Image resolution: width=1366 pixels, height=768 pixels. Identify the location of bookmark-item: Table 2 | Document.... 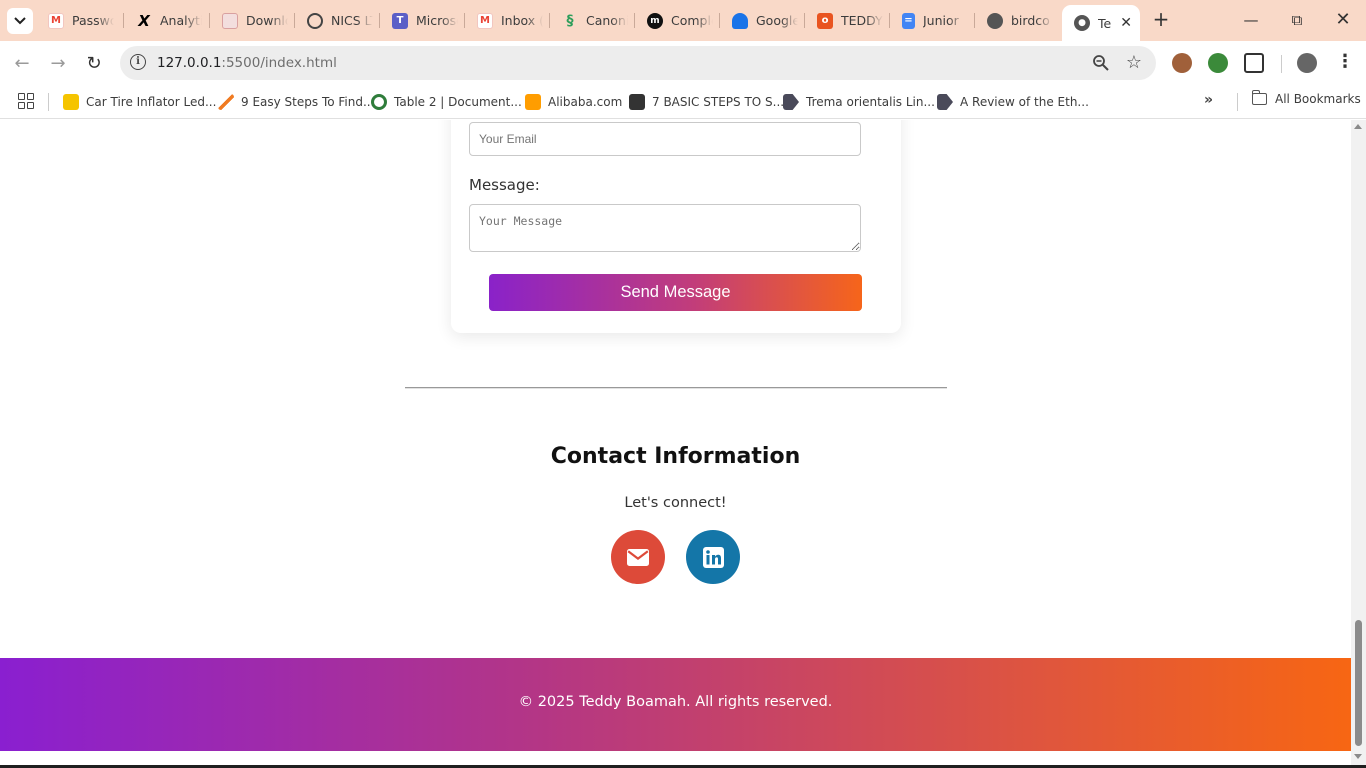
(446, 102).